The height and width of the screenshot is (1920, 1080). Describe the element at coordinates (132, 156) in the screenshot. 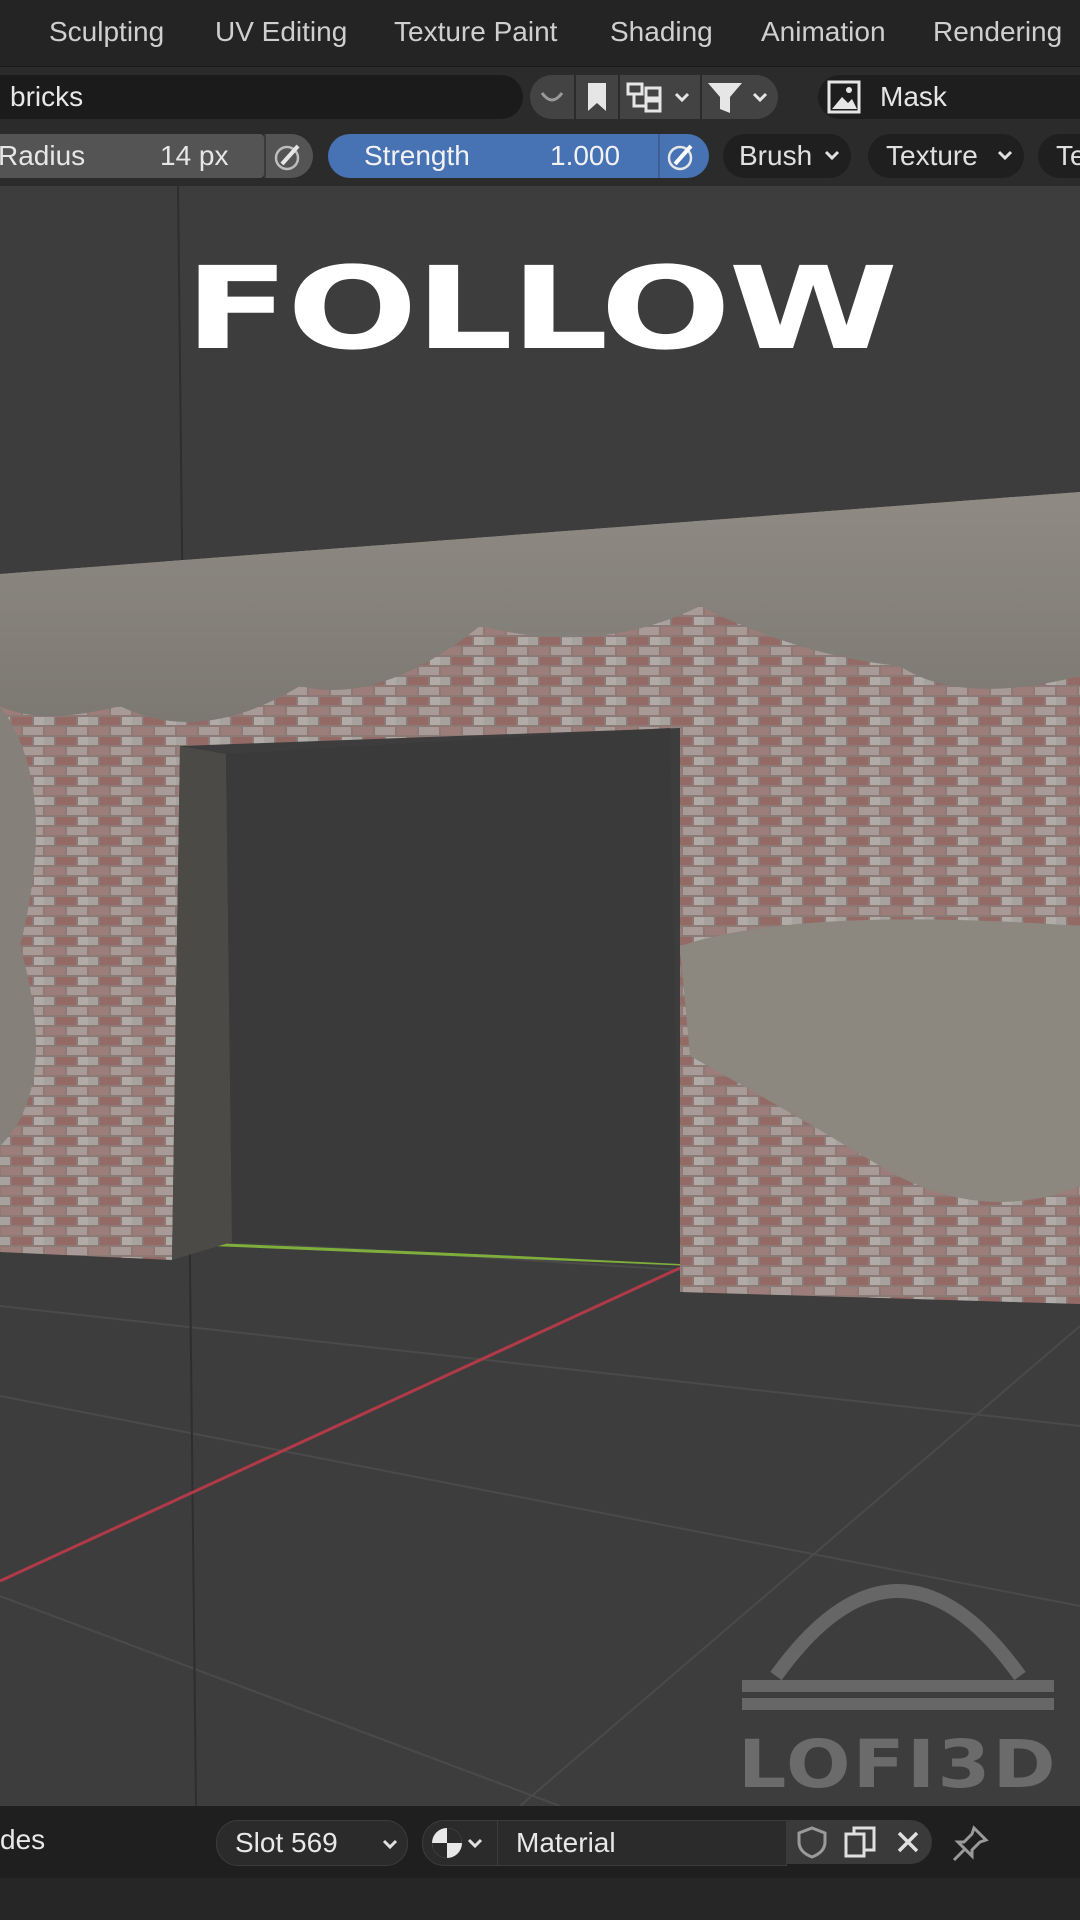

I see `radius-field: Radius 14 px` at that location.